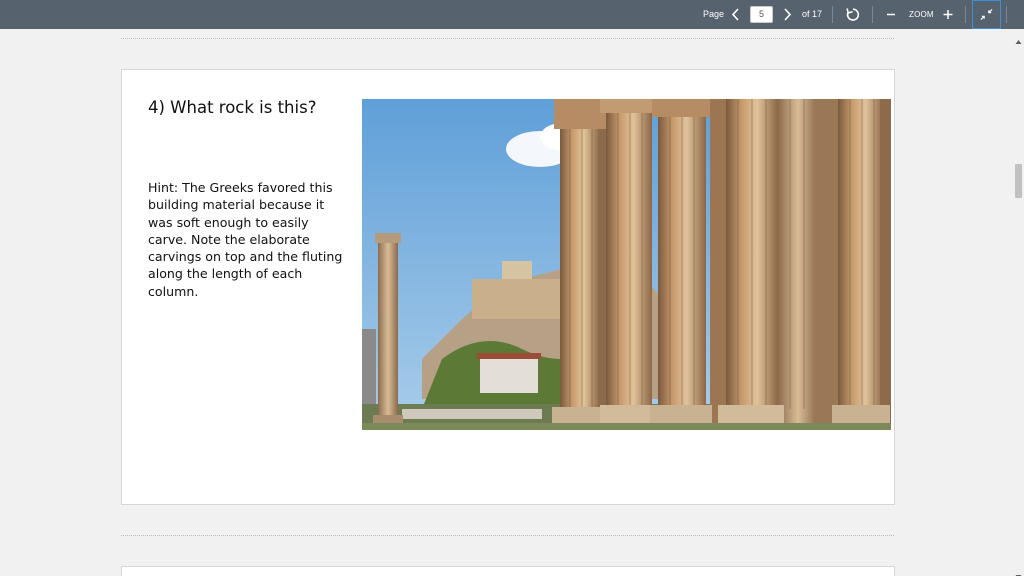  Describe the element at coordinates (891, 14) in the screenshot. I see `minus-icon` at that location.